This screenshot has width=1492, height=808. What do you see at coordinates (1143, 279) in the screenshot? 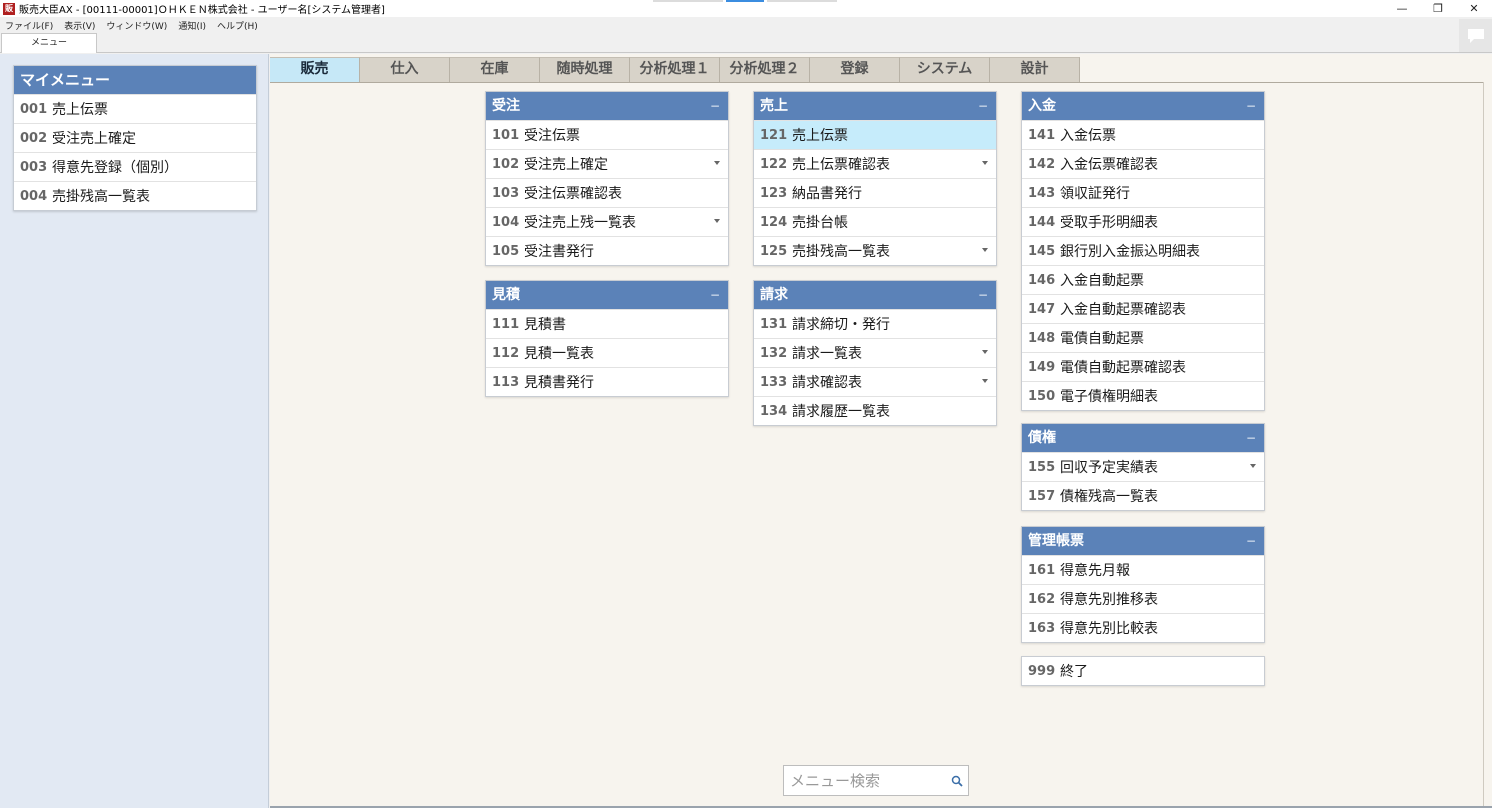
I see `menu-item: 146 入金自動起票` at bounding box center [1143, 279].